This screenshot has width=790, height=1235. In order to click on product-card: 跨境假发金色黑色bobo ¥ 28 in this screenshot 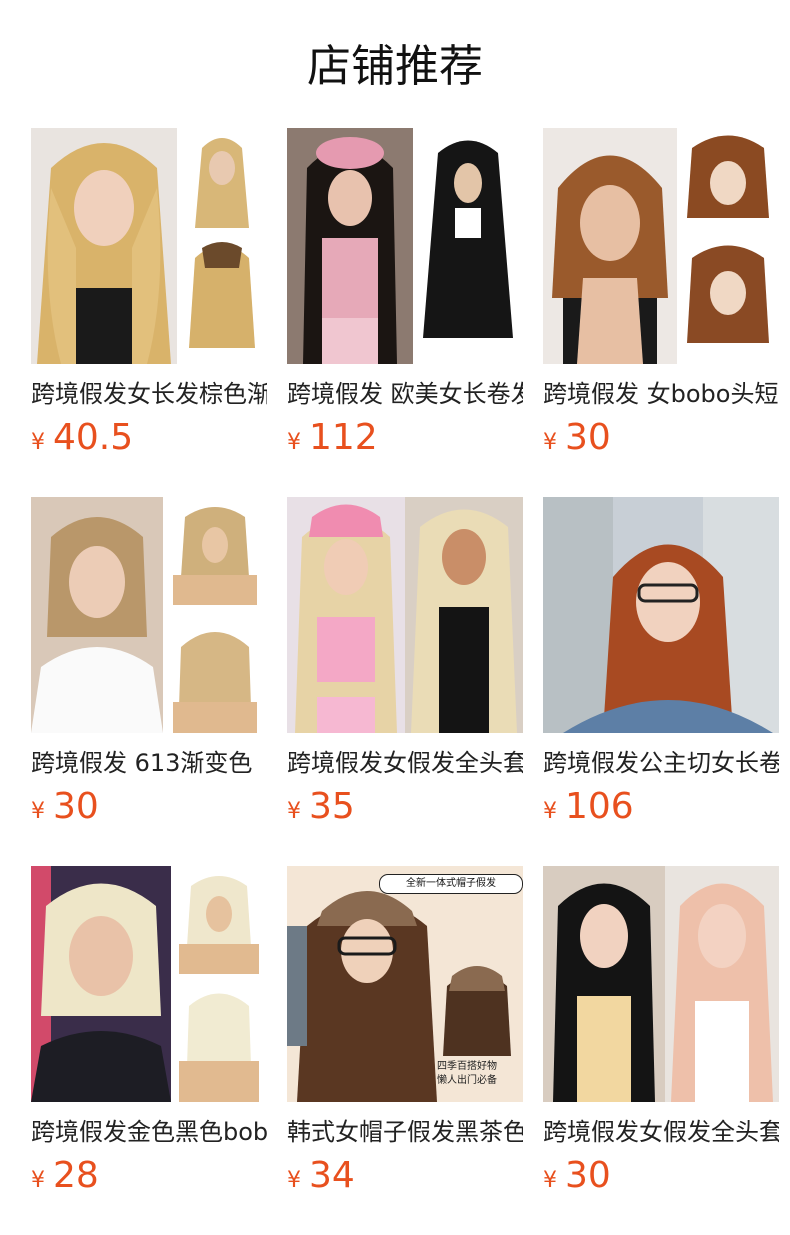, I will do `click(149, 1050)`.